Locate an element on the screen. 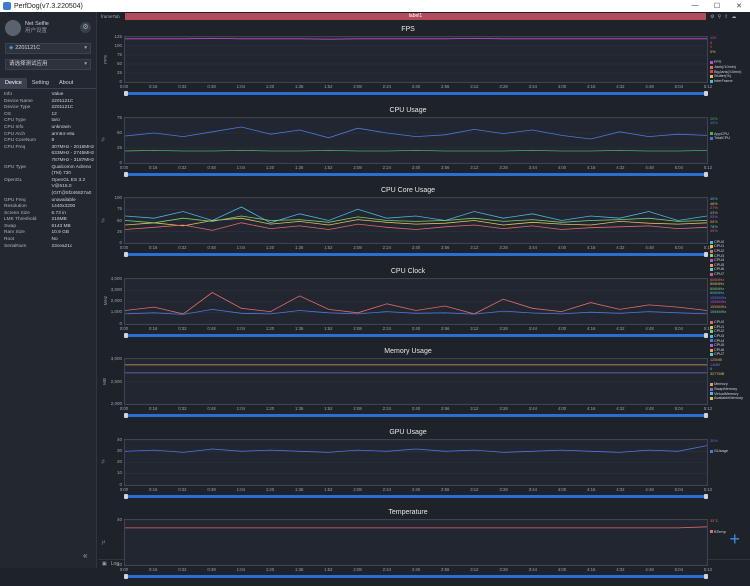  user-settings-link: 用户设置 is located at coordinates (37, 31).